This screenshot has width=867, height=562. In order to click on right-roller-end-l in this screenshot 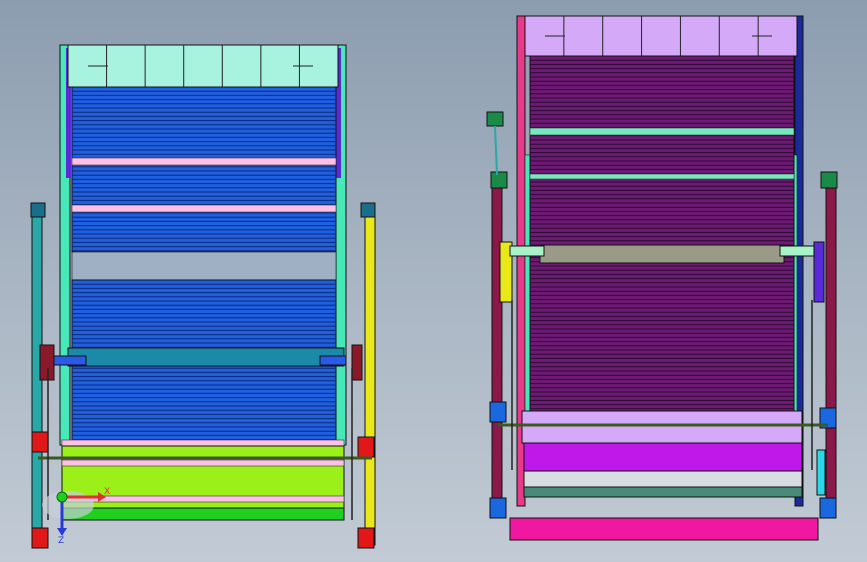, I will do `click(527, 251)`.